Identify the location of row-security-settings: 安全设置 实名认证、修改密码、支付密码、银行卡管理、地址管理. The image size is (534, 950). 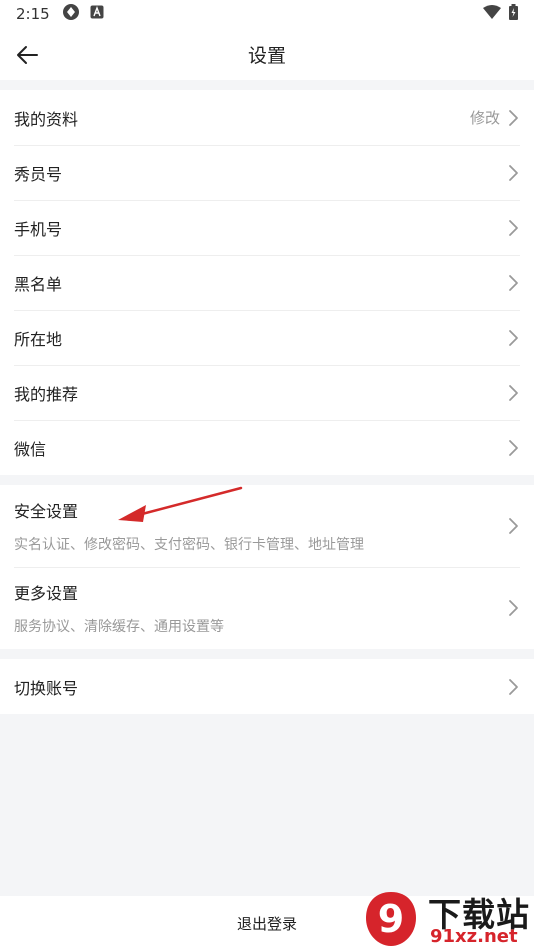
(267, 526).